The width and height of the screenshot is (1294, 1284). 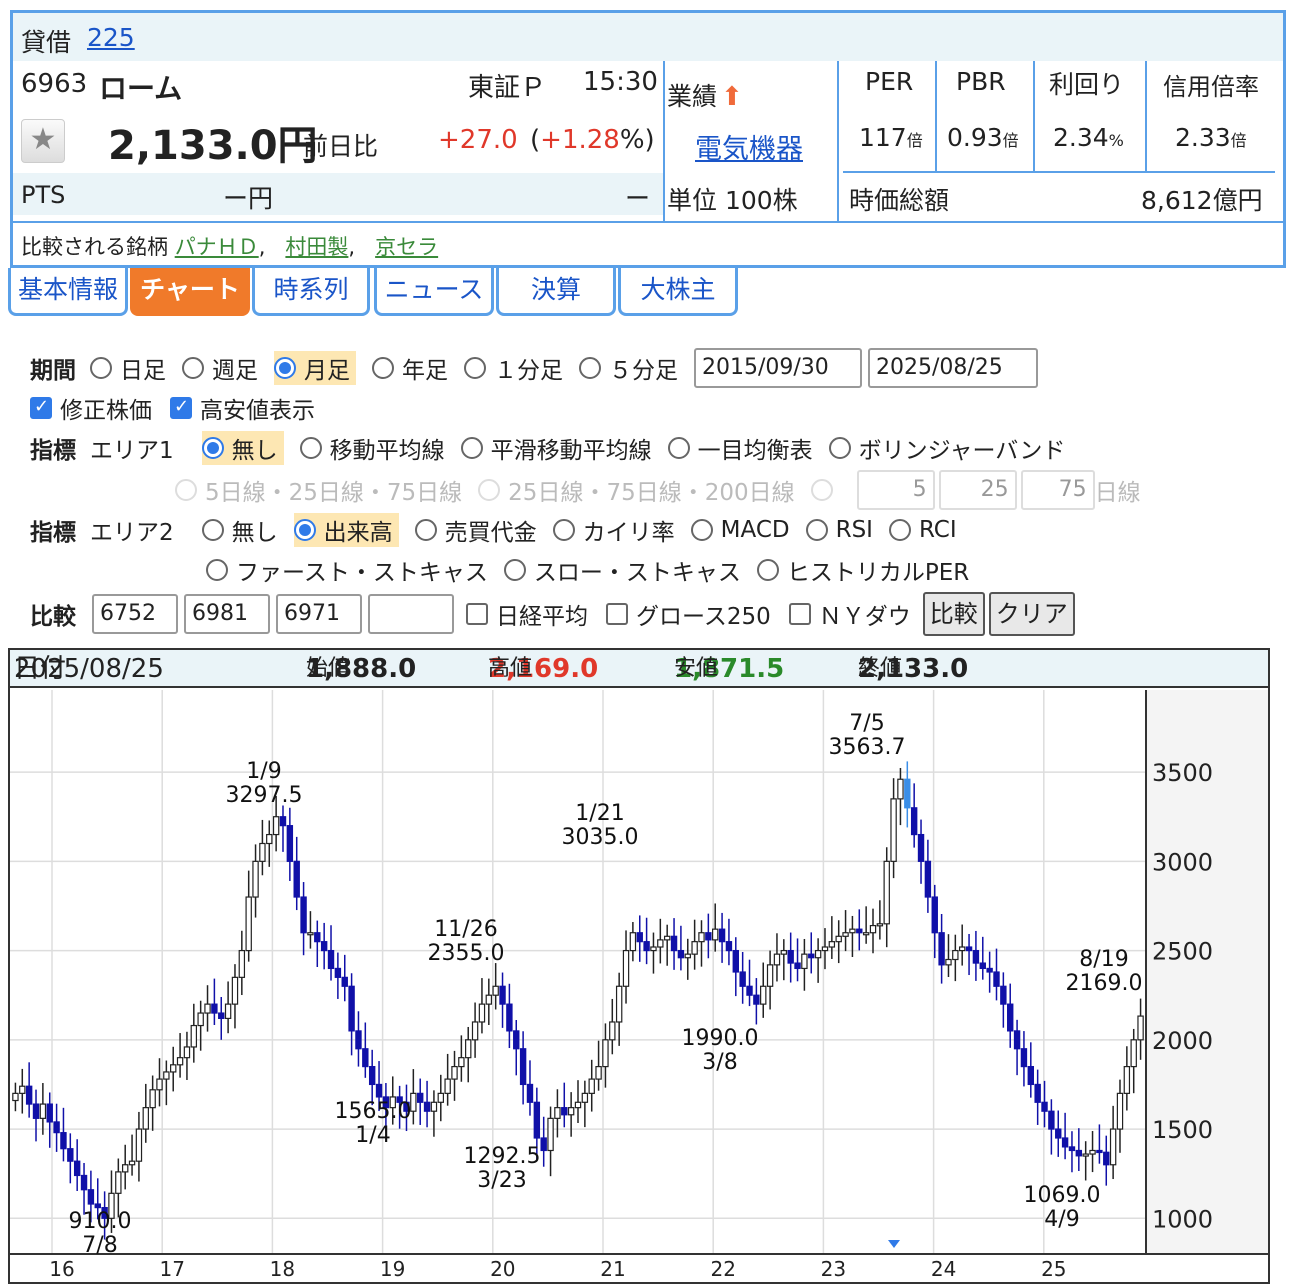 I want to click on area2-rci-radio: RCI, so click(x=922, y=530).